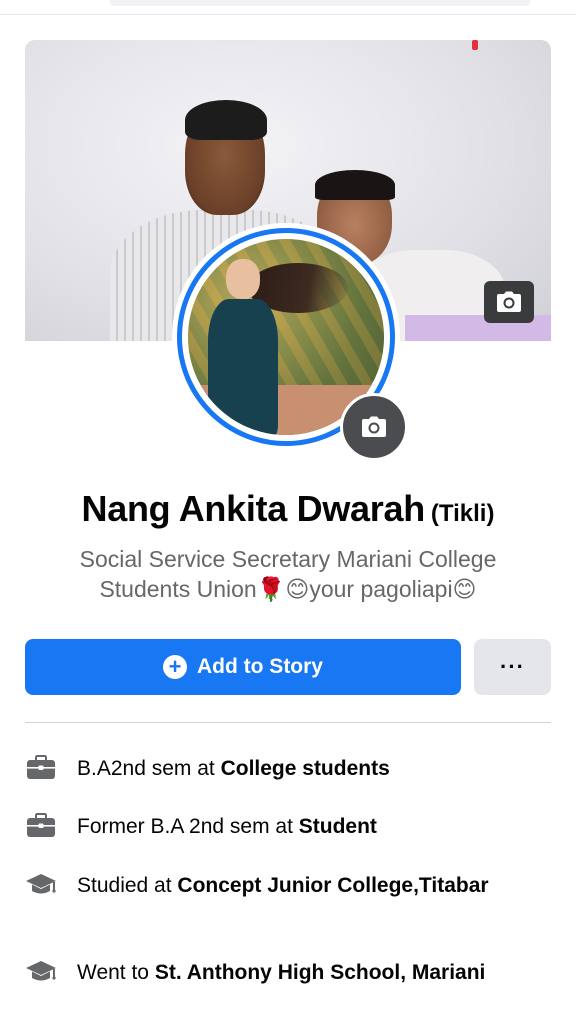 Image resolution: width=576 pixels, height=1024 pixels. What do you see at coordinates (512, 667) in the screenshot?
I see `more-options-button: ···` at bounding box center [512, 667].